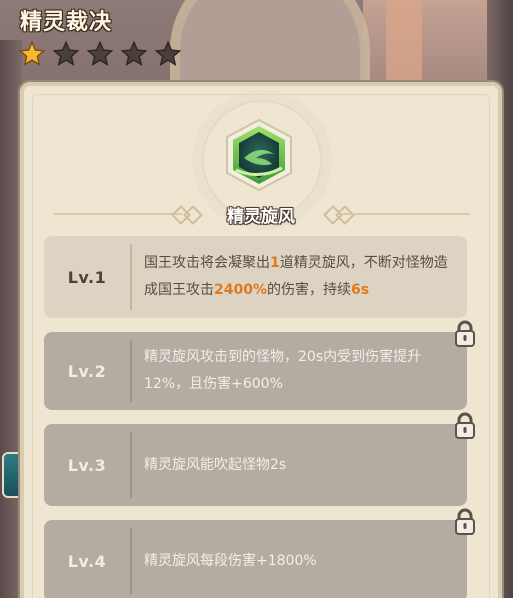  I want to click on star-rating, so click(100, 54).